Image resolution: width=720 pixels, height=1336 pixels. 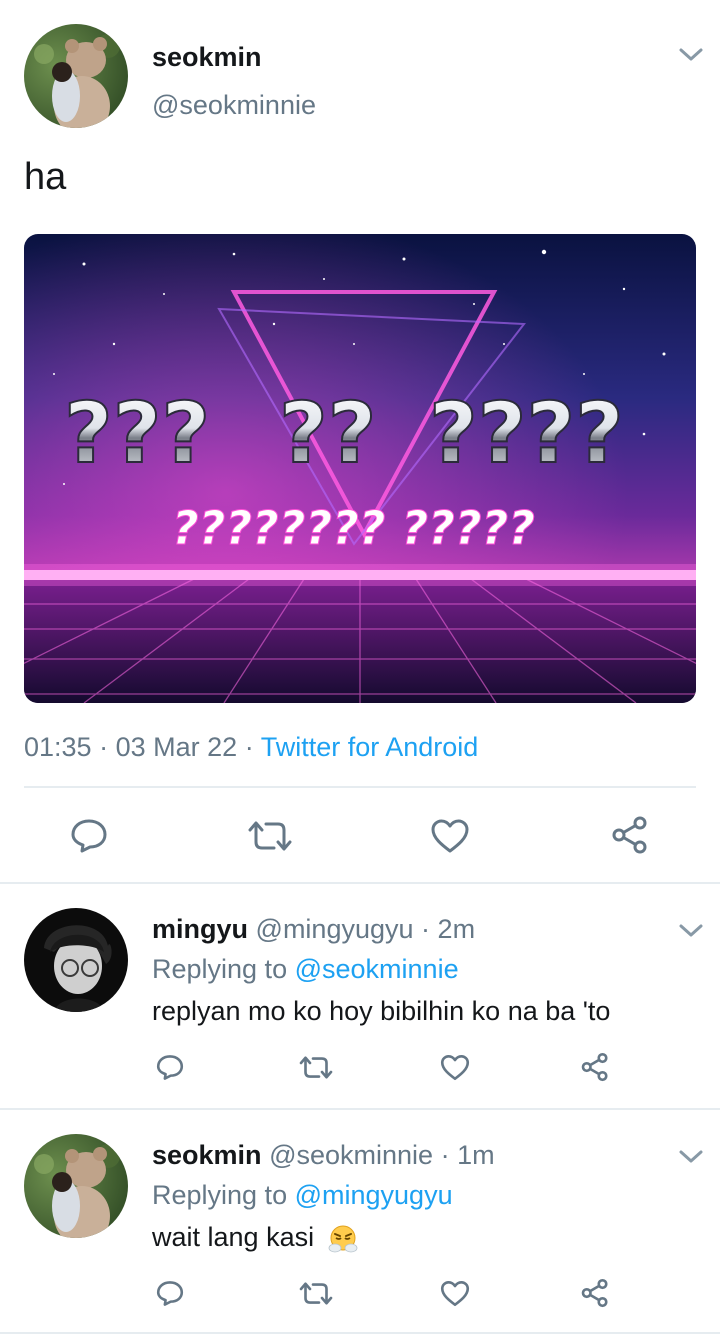 I want to click on reply-text: replyan mo ko hoy bibilhin ko na ba 'to, so click(x=381, y=1011).